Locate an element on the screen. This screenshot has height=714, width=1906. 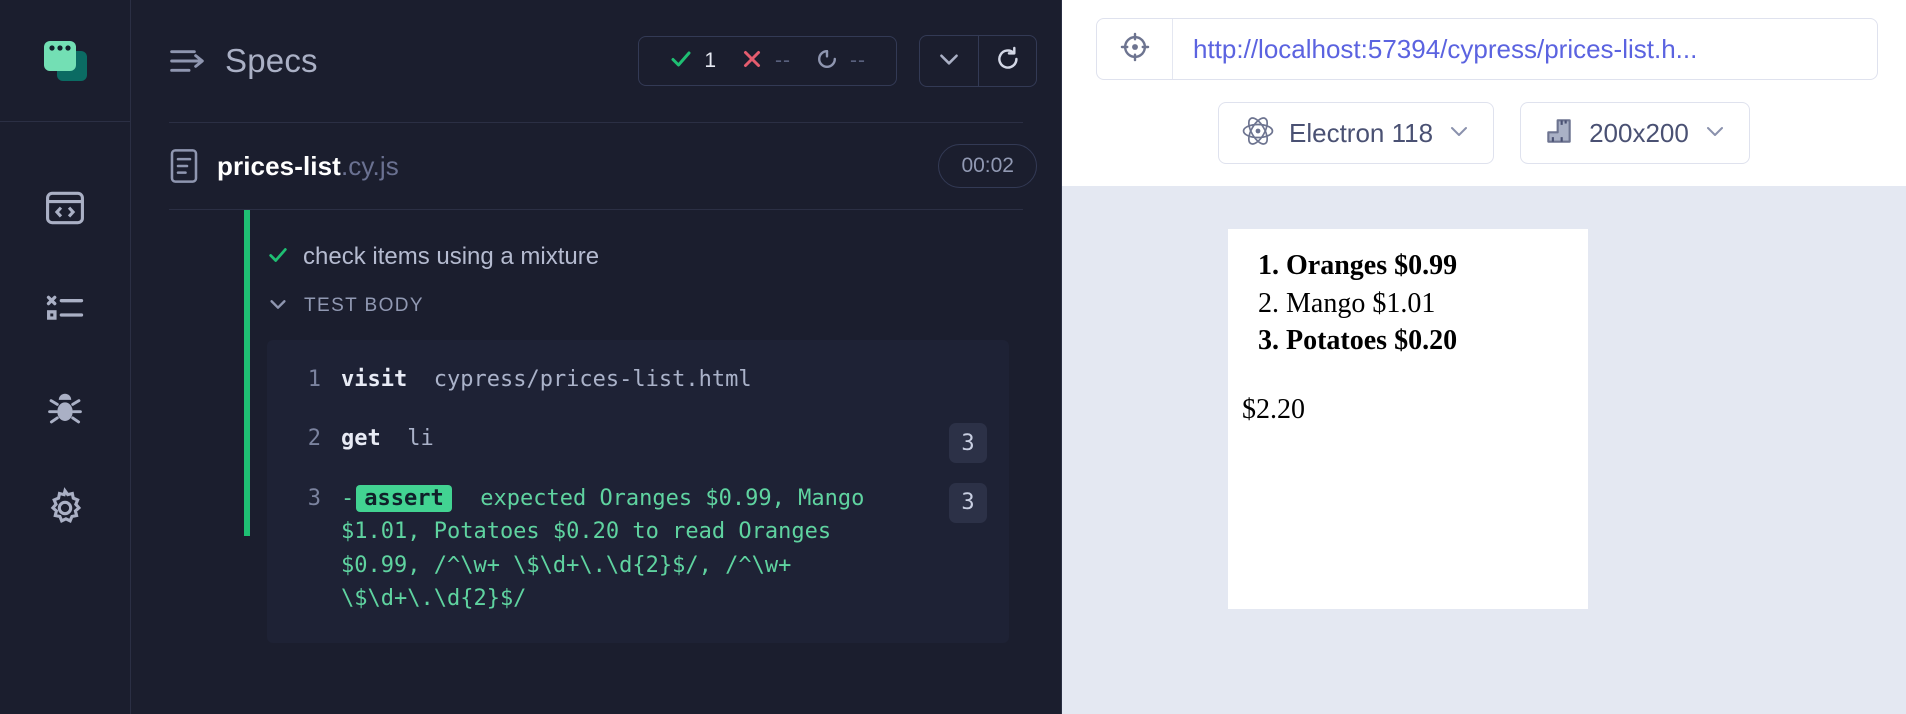
left-nav-rail is located at coordinates (65, 357).